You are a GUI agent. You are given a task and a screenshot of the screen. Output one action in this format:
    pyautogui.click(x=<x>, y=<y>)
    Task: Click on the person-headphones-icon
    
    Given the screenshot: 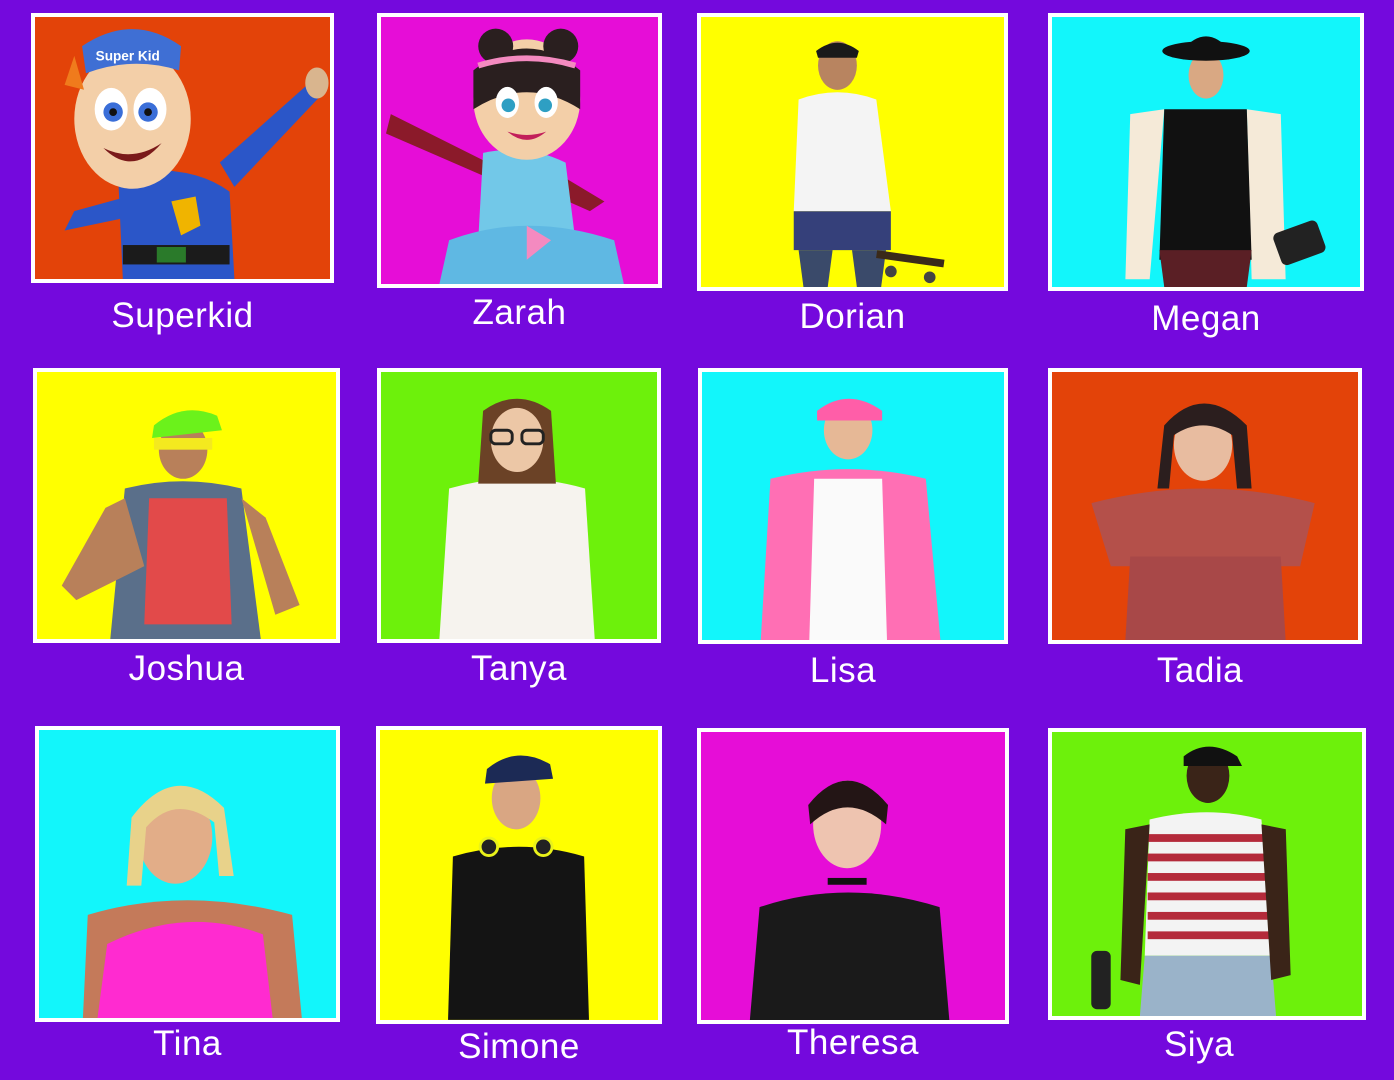 What is the action you would take?
    pyautogui.click(x=518, y=887)
    